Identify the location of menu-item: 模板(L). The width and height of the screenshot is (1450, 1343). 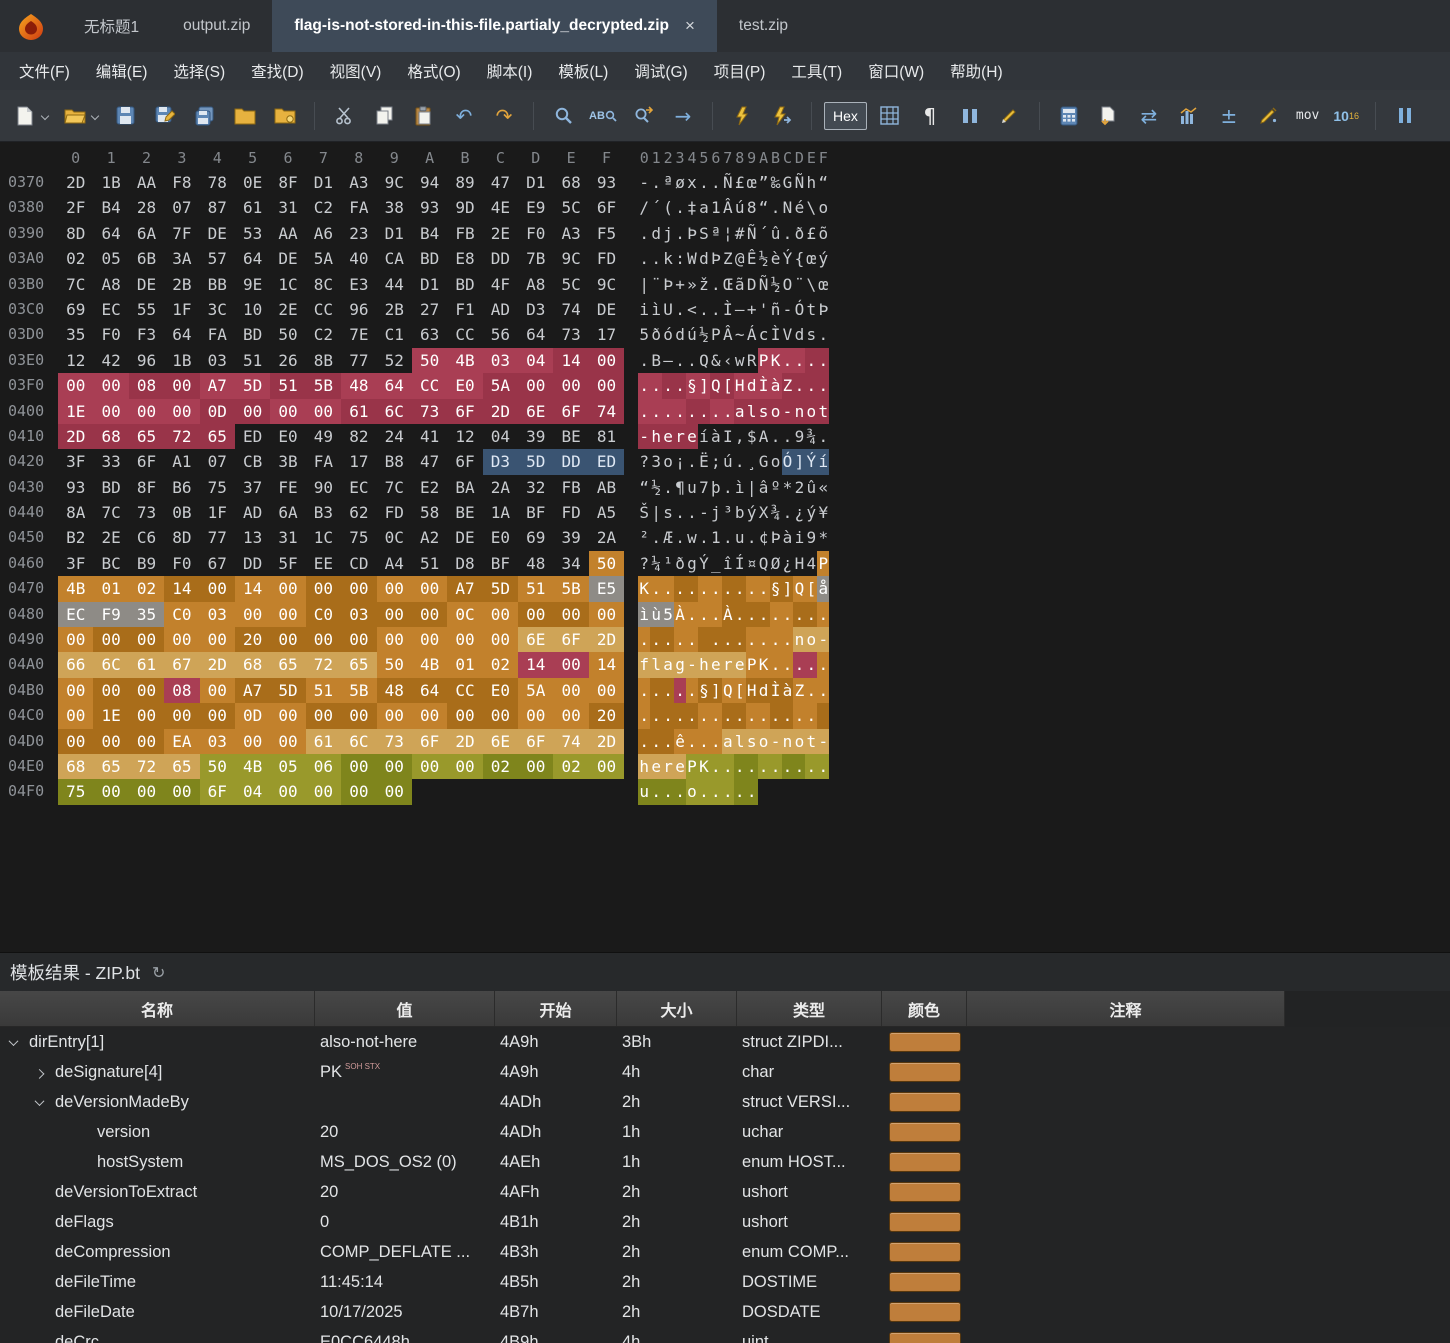
(583, 71).